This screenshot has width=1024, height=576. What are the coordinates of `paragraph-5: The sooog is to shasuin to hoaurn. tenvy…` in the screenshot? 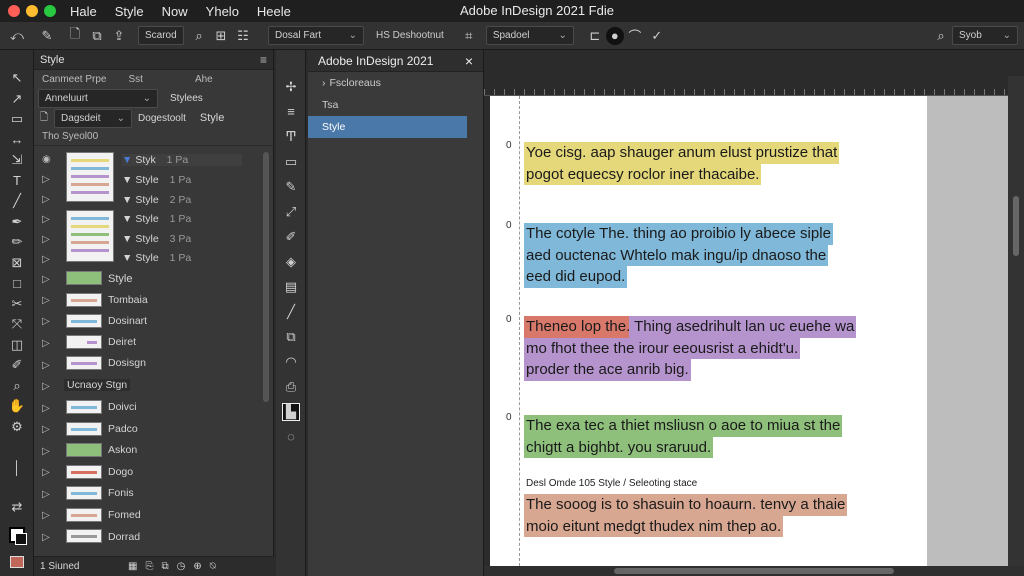 It's located at (686, 515).